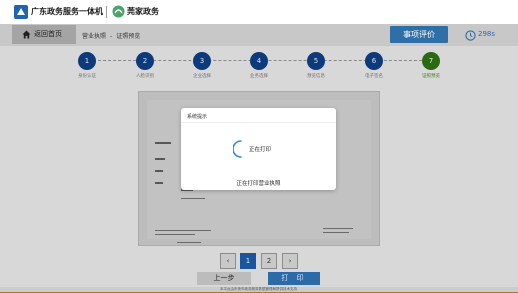  Describe the element at coordinates (258, 184) in the screenshot. I see `dialog-message: 正在打印营业执照` at that location.